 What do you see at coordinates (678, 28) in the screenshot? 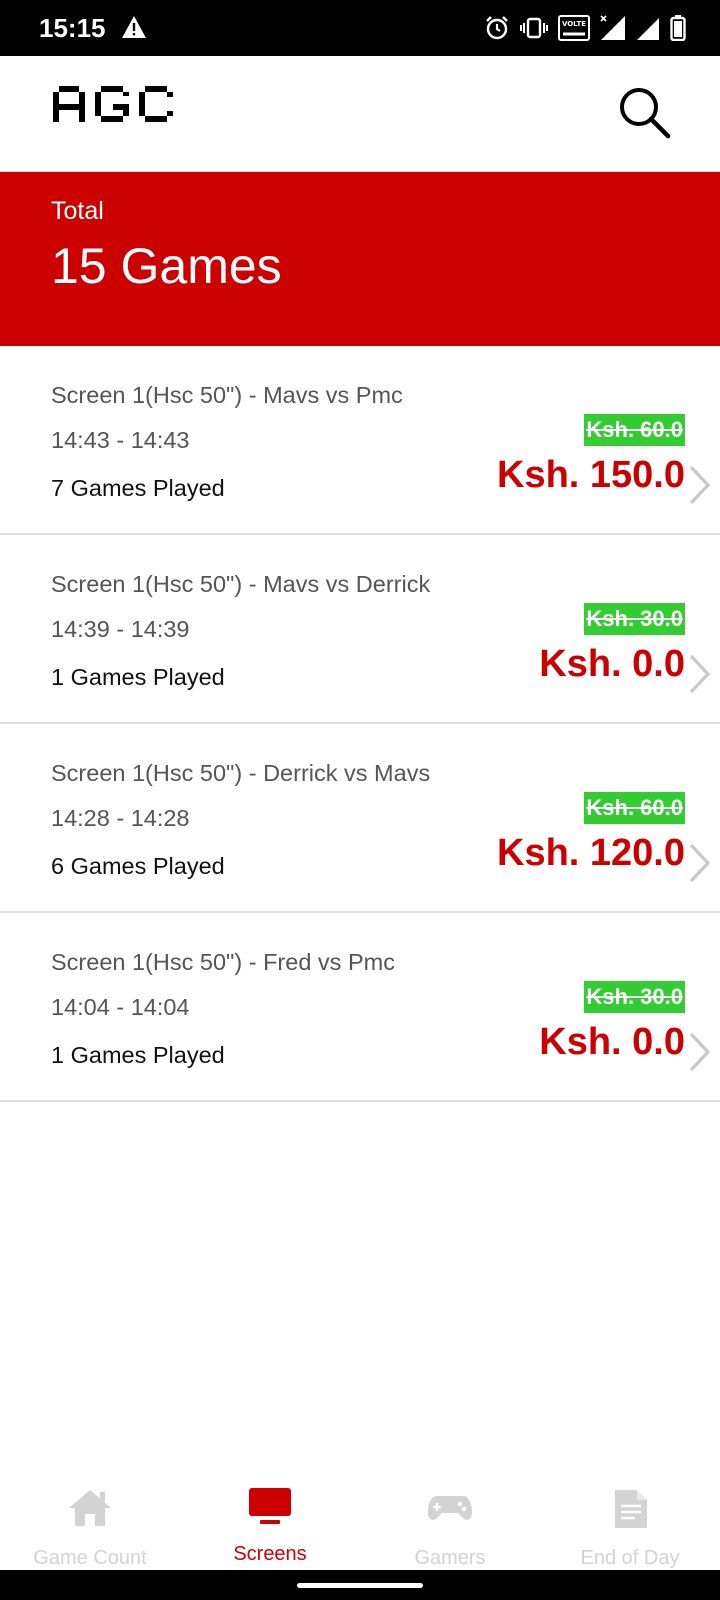
I see `battery-icon` at bounding box center [678, 28].